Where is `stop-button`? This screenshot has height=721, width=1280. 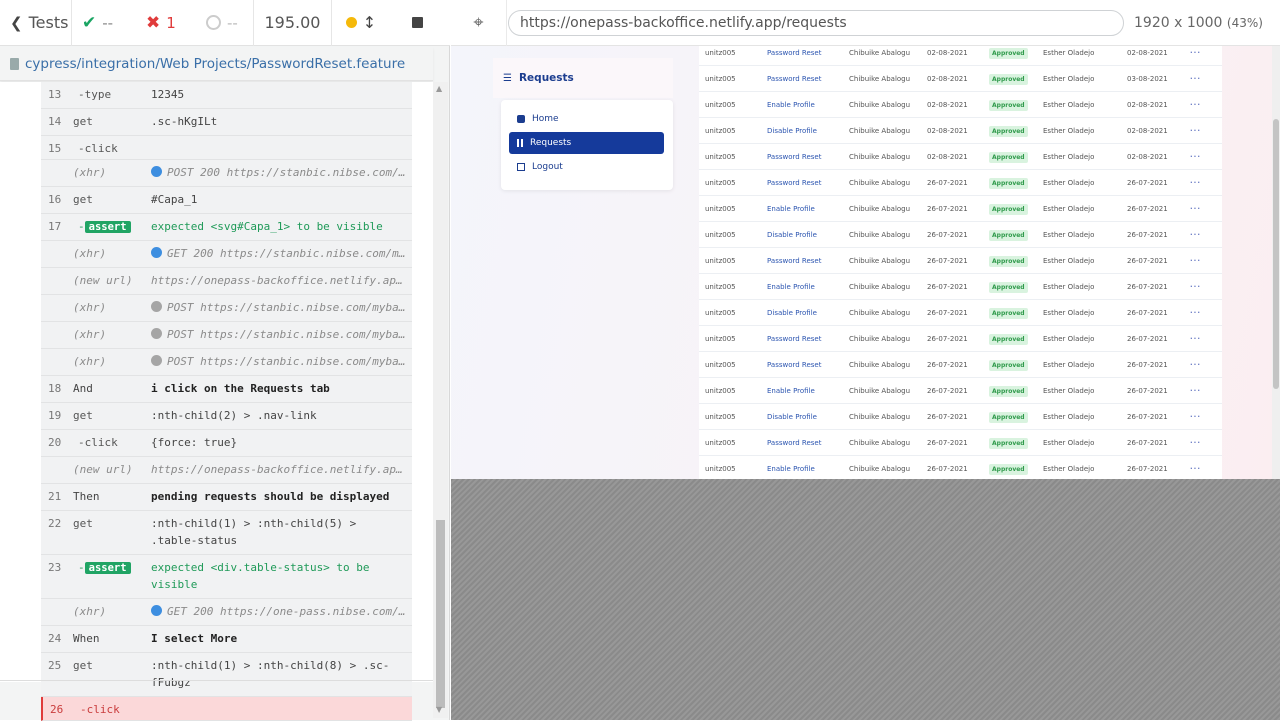 stop-button is located at coordinates (417, 23).